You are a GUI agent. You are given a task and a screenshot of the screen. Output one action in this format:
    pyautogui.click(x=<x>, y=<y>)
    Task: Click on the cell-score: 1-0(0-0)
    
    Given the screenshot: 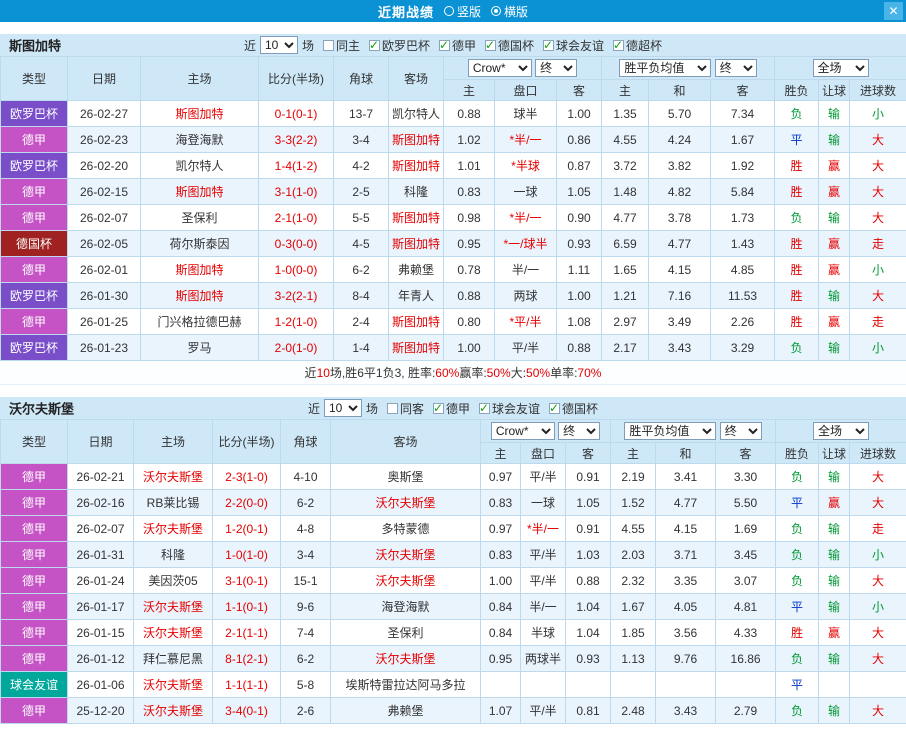 What is the action you would take?
    pyautogui.click(x=296, y=269)
    